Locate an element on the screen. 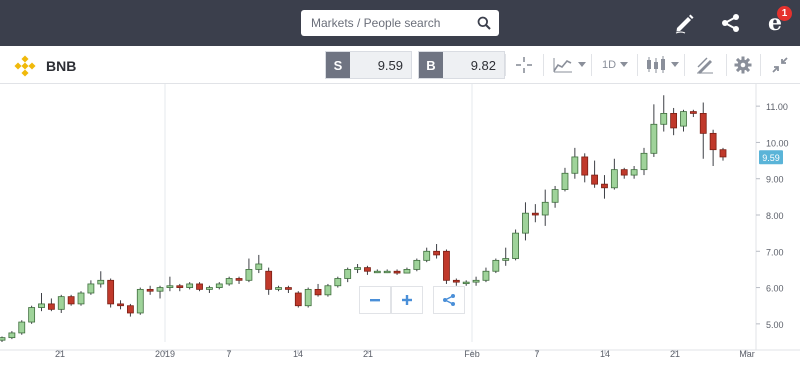  draw-icon is located at coordinates (705, 65).